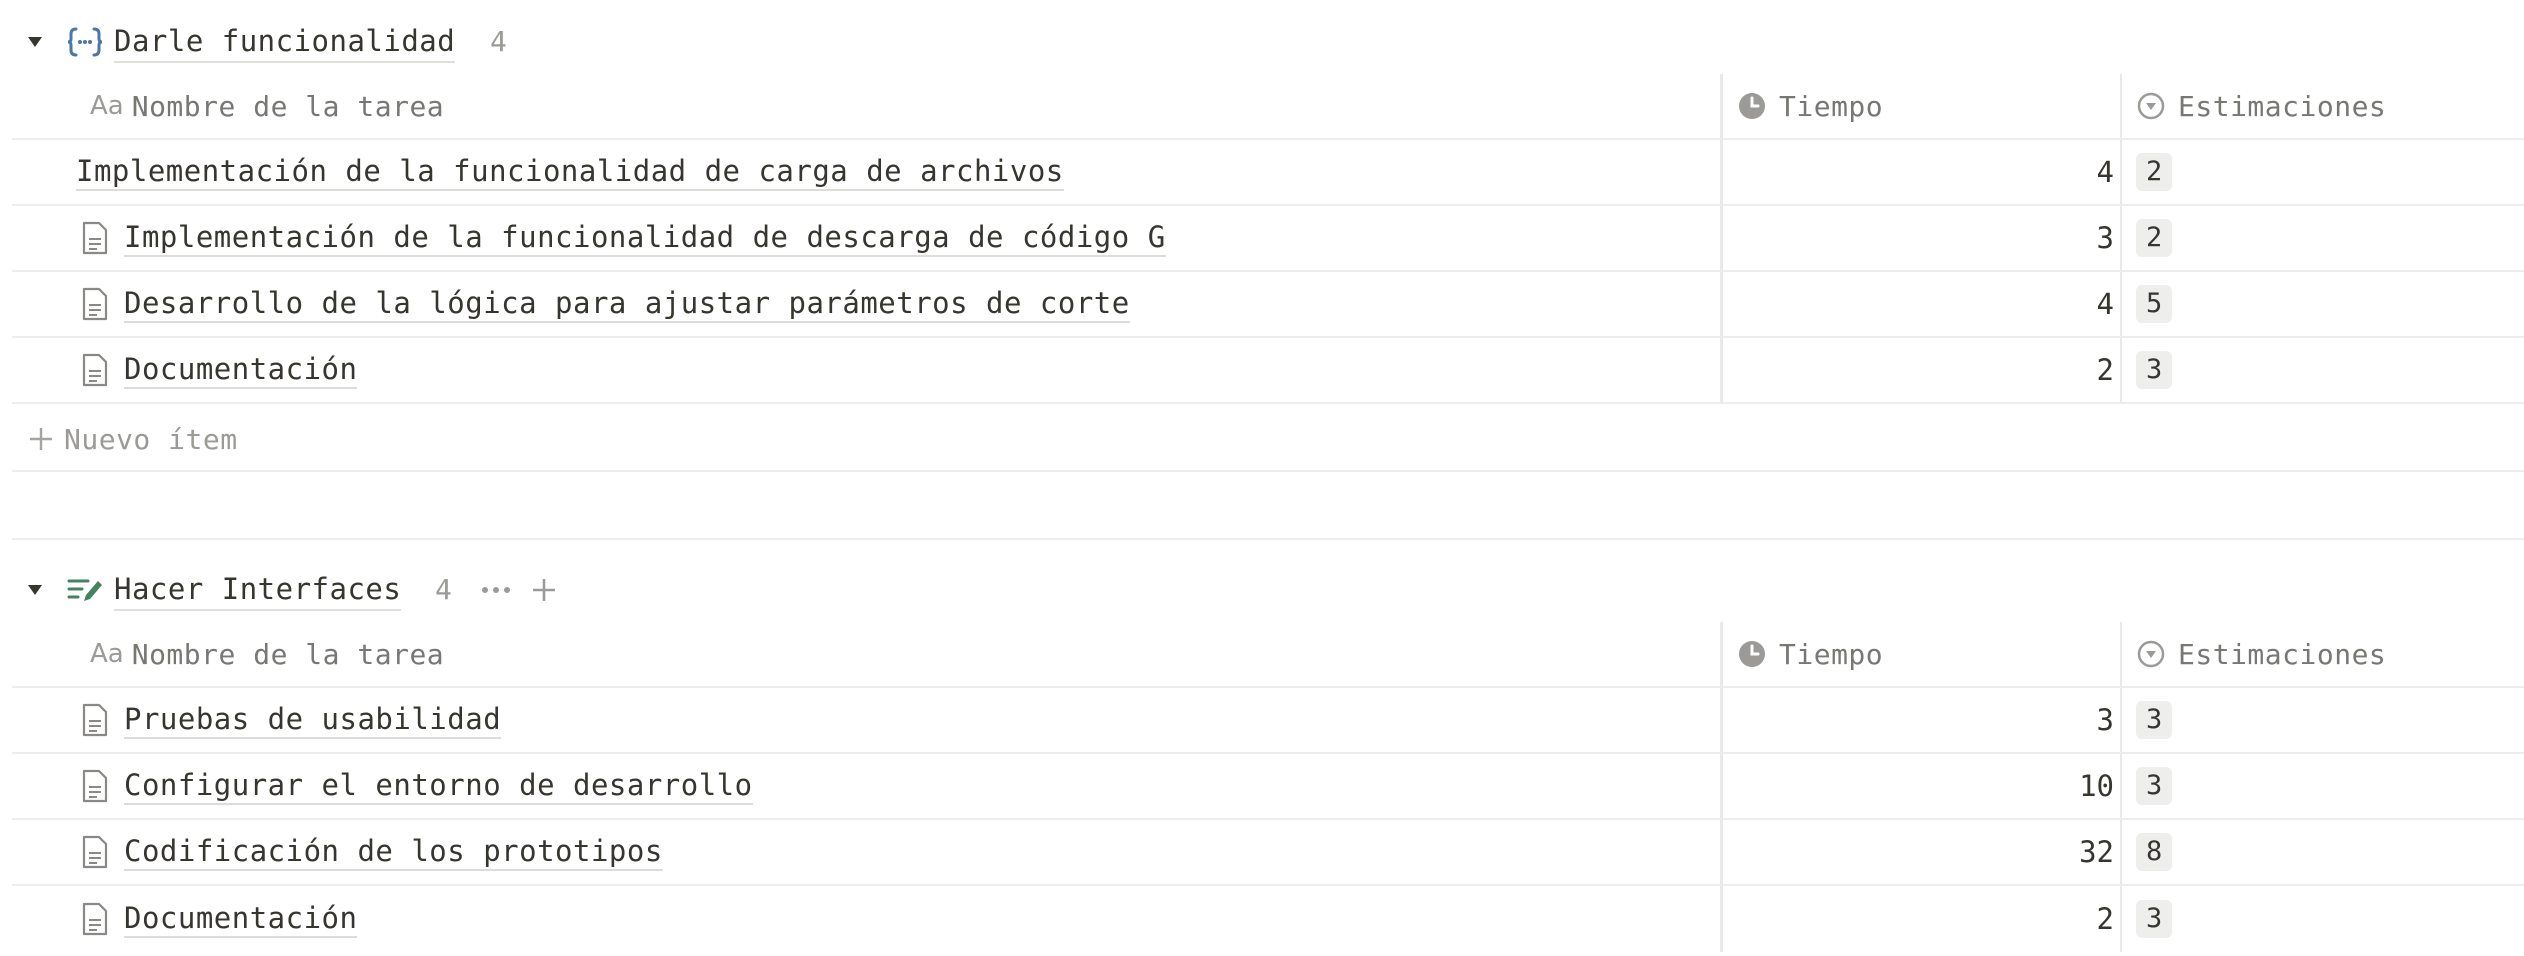  I want to click on table-row: Pruebas de usabilidad 3 3, so click(1268, 721).